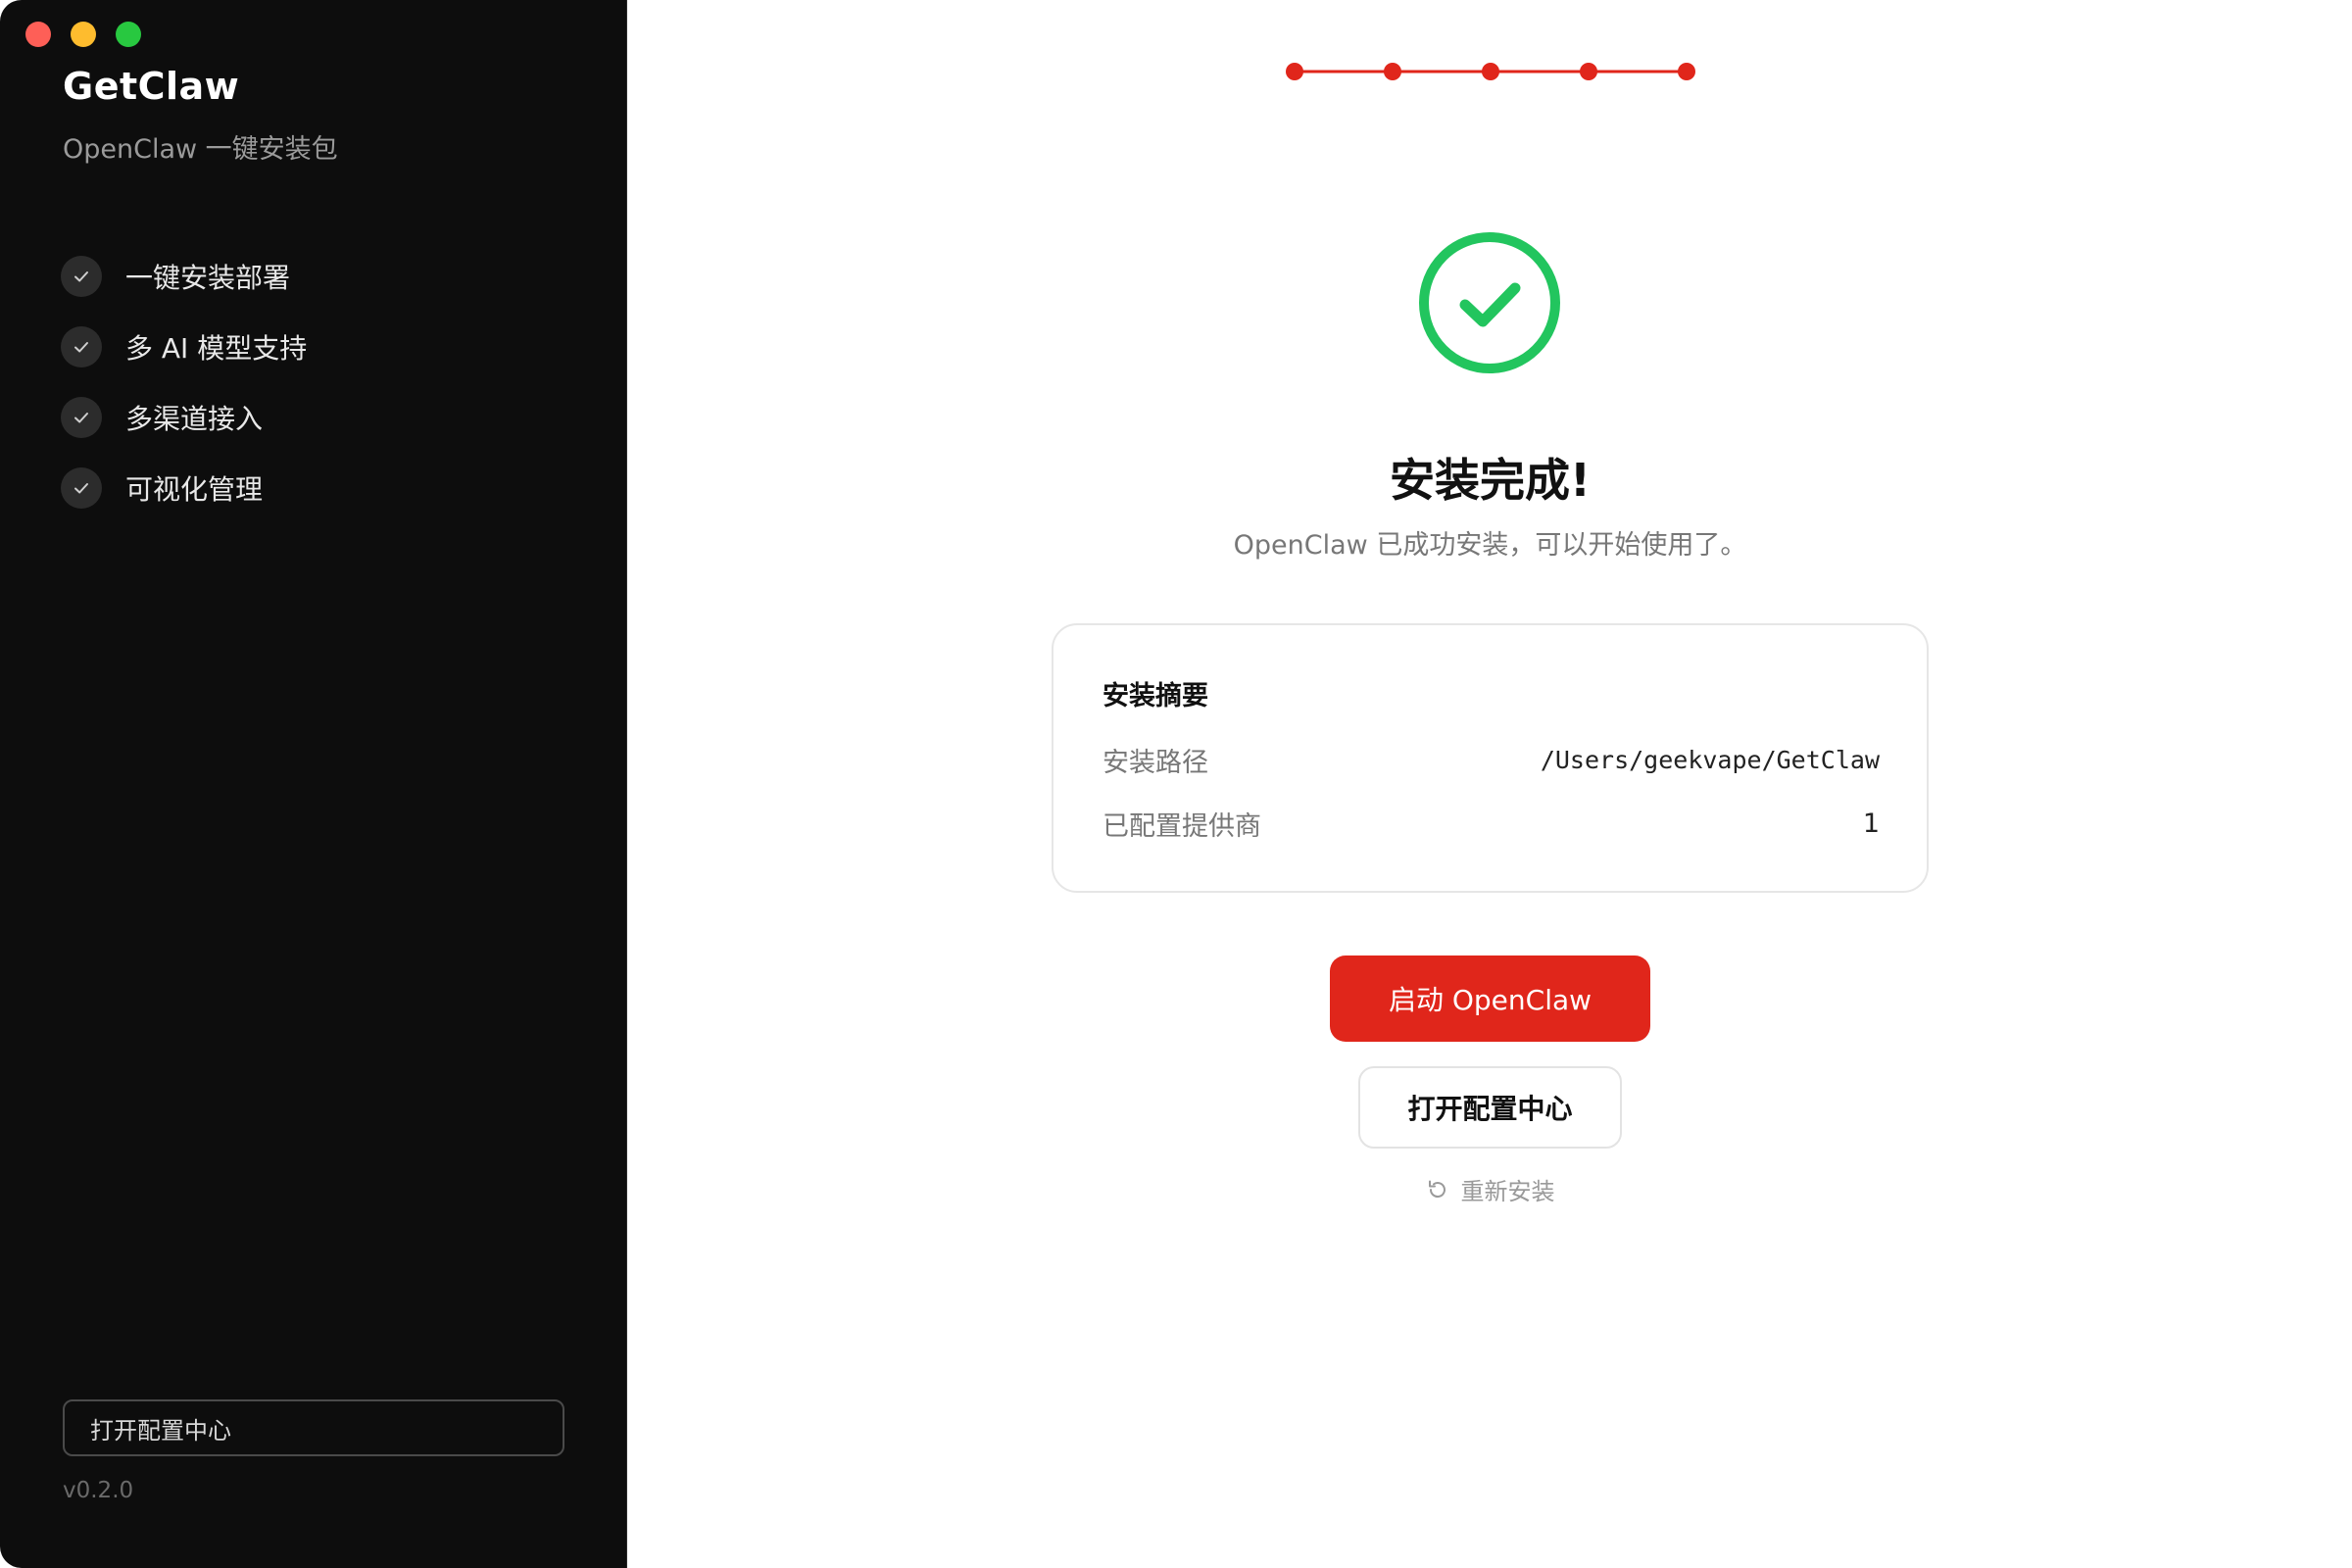 This screenshot has height=1568, width=2352. I want to click on launch-openclaw-button: 启动 OpenClaw, so click(1490, 999).